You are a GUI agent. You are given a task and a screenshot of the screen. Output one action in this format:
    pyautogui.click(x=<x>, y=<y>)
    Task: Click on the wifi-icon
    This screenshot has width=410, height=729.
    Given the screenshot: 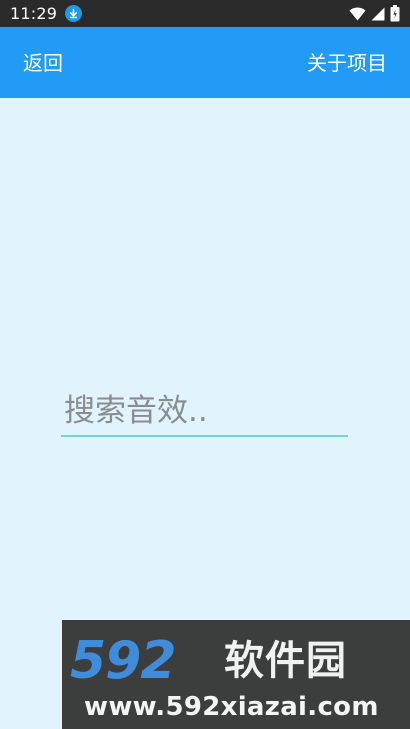 What is the action you would take?
    pyautogui.click(x=357, y=13)
    